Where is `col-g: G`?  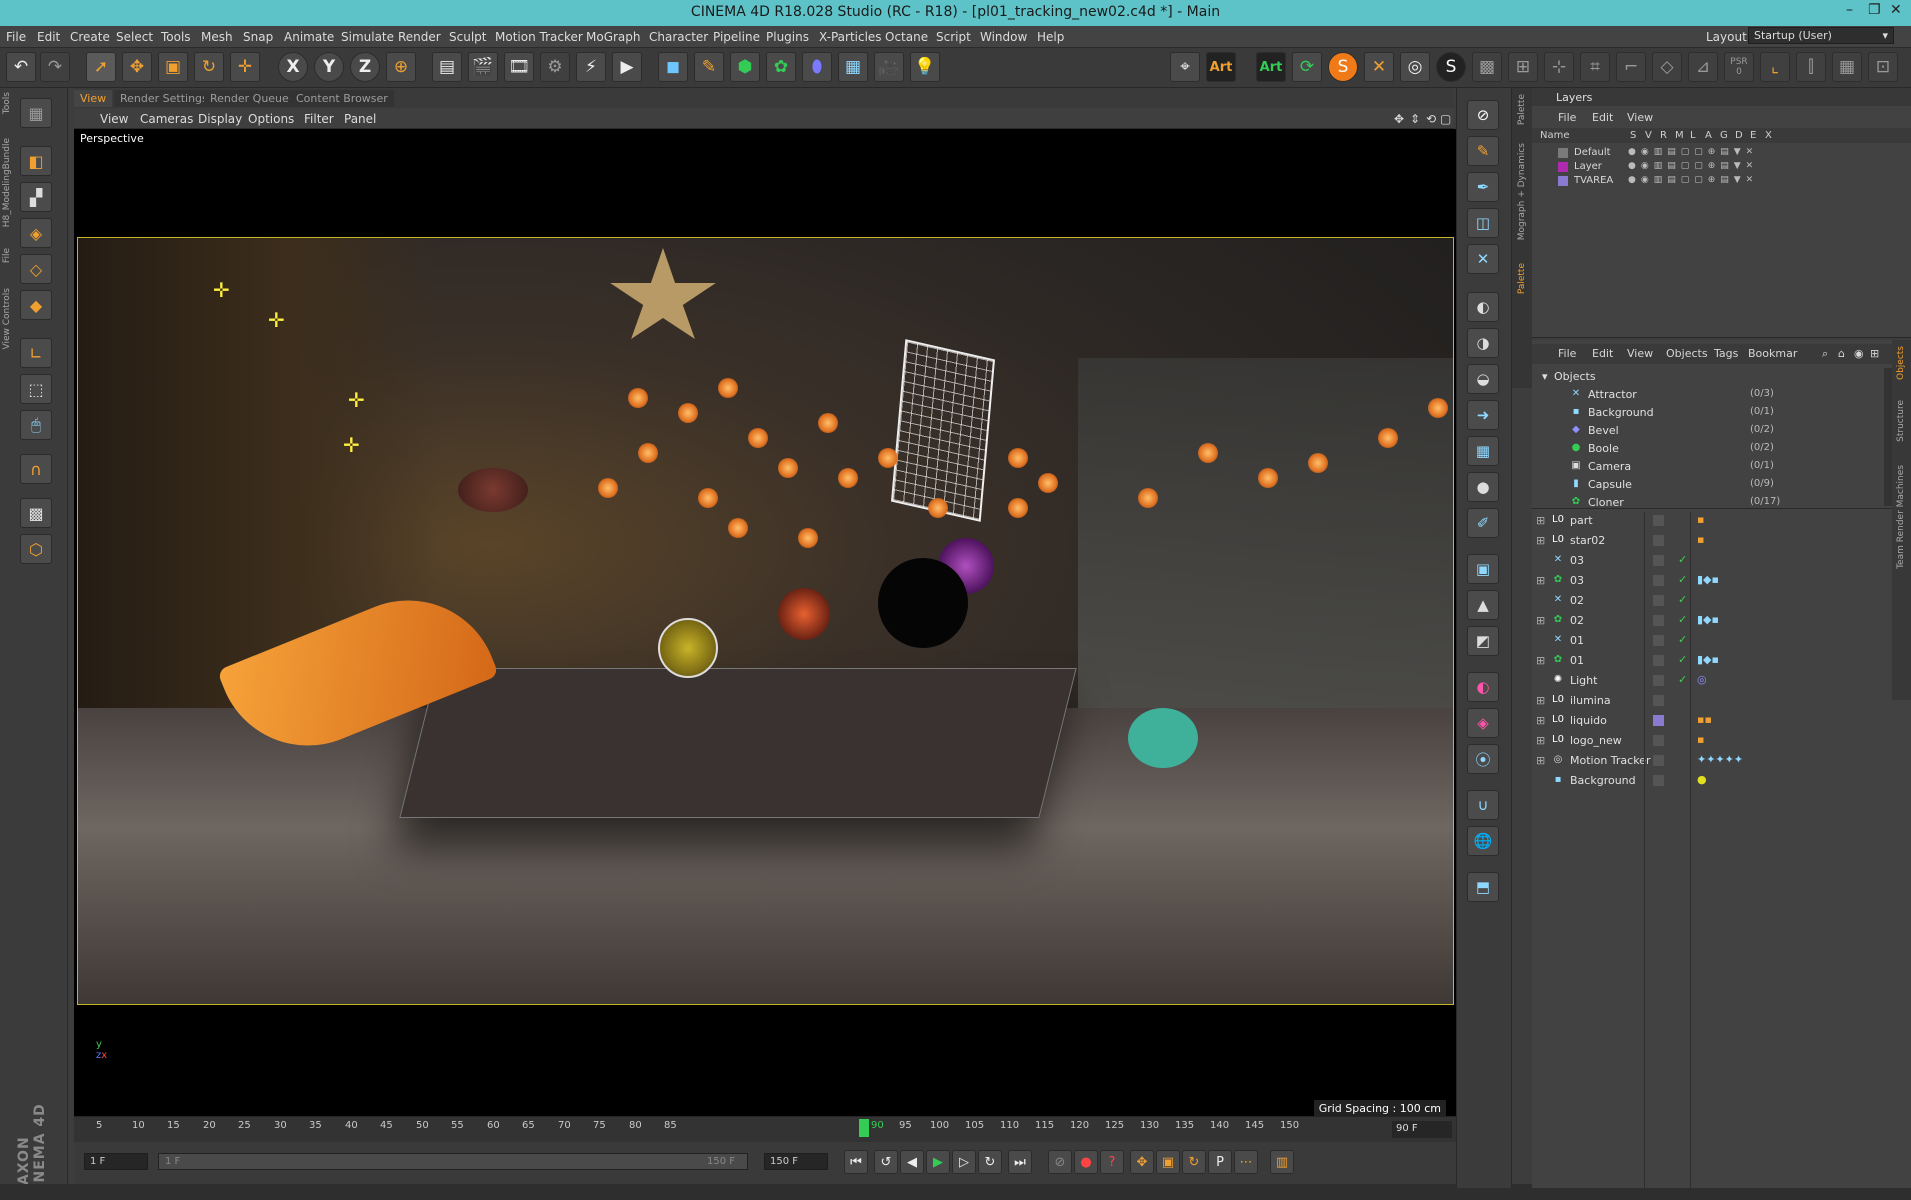
col-g: G is located at coordinates (1724, 135).